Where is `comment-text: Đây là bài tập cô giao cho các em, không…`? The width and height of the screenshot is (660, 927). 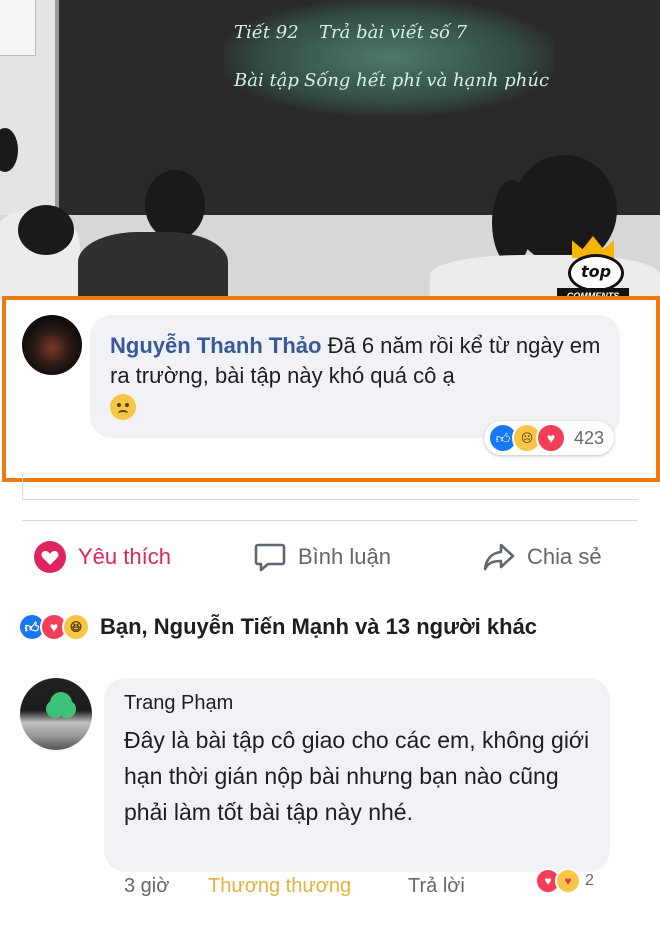
comment-text: Đây là bài tập cô giao cho các em, không… is located at coordinates (357, 776).